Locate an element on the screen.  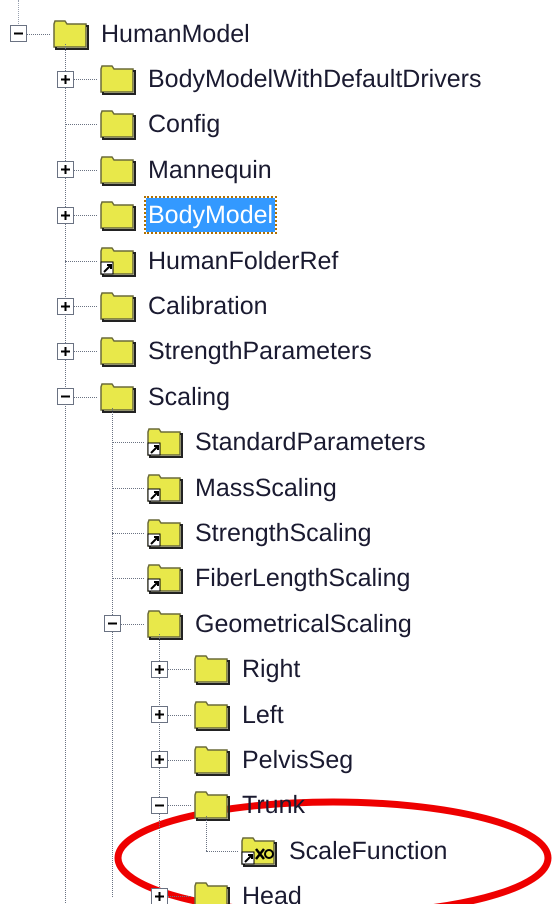
tree-item: Config is located at coordinates (184, 124).